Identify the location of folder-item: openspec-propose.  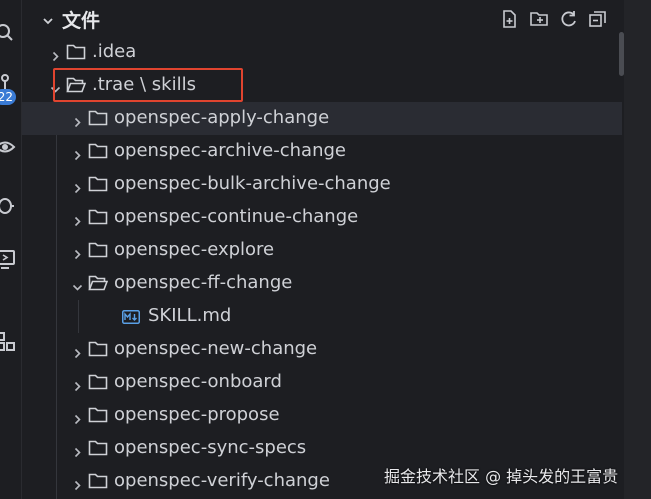
(322, 415).